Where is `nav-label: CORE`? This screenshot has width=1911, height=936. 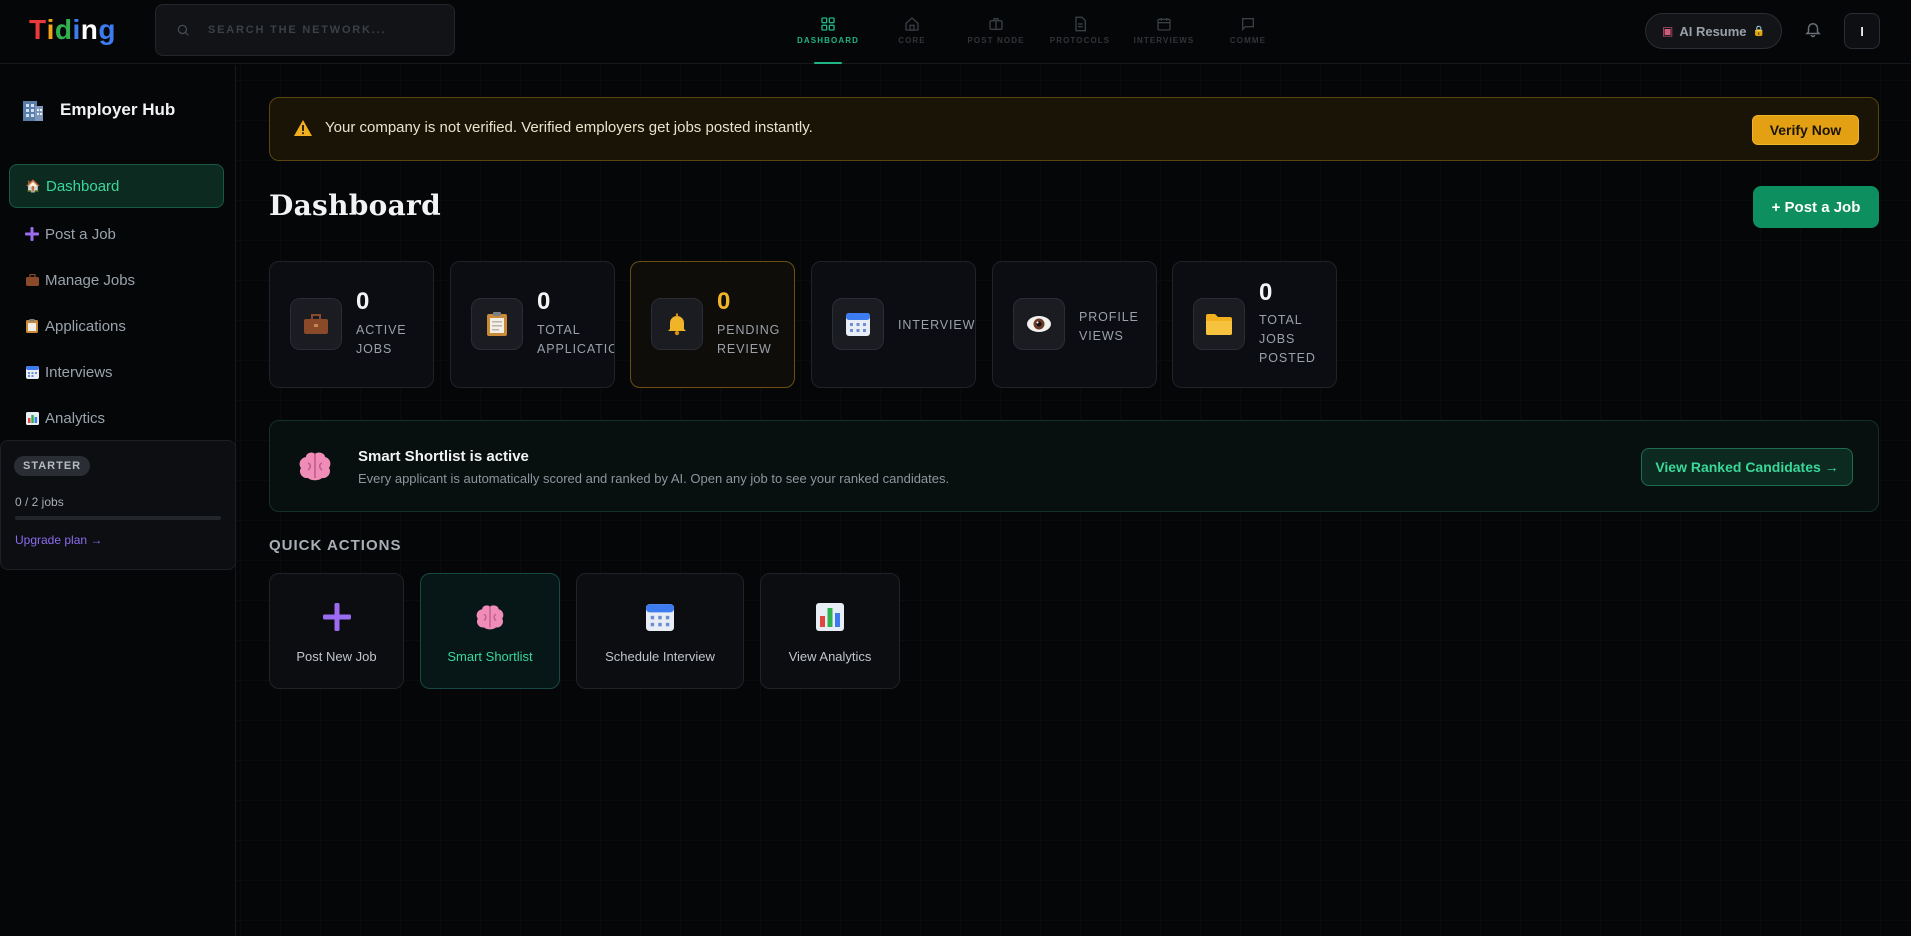 nav-label: CORE is located at coordinates (912, 40).